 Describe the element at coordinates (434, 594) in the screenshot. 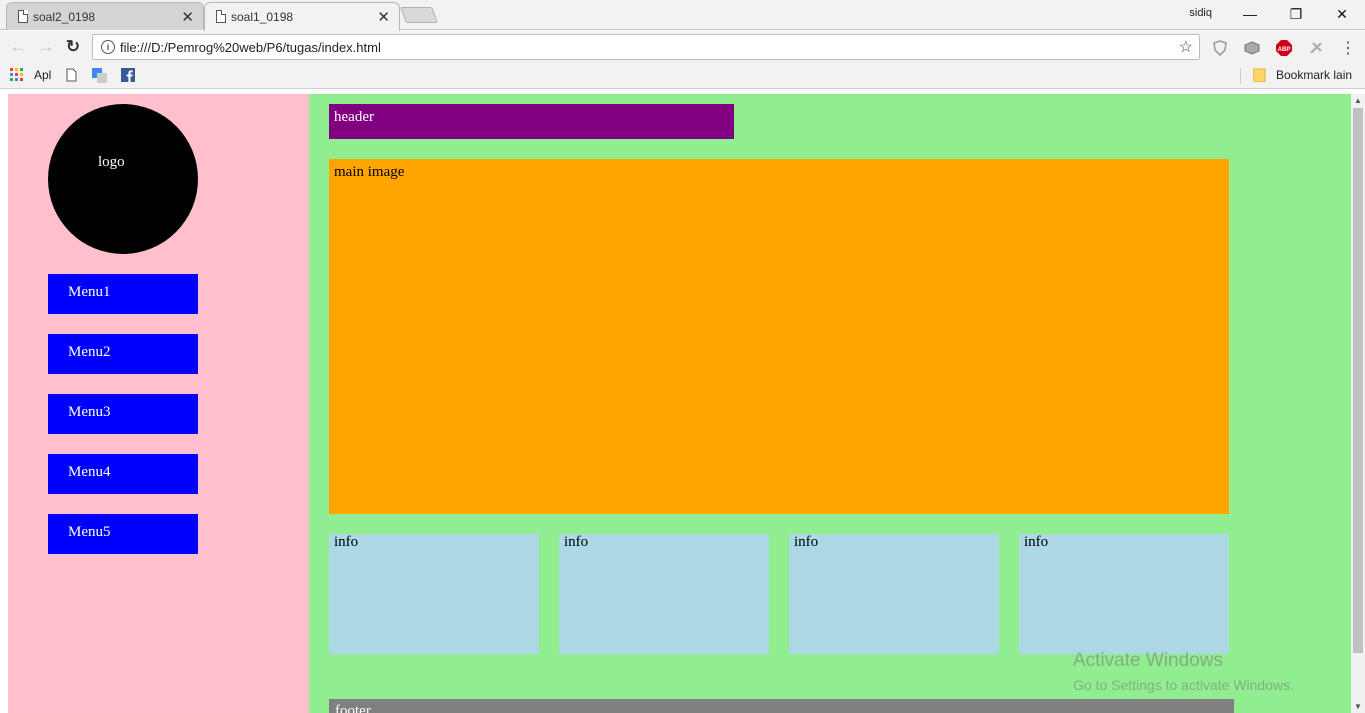

I see `info-box-1: info` at that location.